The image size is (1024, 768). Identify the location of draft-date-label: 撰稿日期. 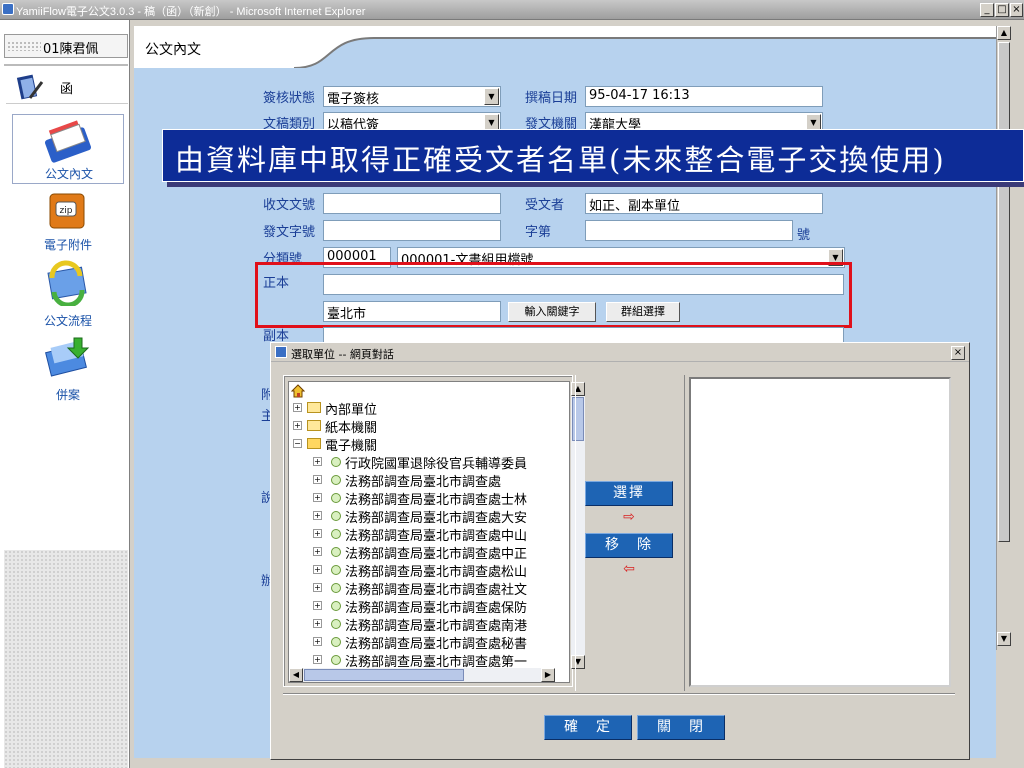
(551, 98).